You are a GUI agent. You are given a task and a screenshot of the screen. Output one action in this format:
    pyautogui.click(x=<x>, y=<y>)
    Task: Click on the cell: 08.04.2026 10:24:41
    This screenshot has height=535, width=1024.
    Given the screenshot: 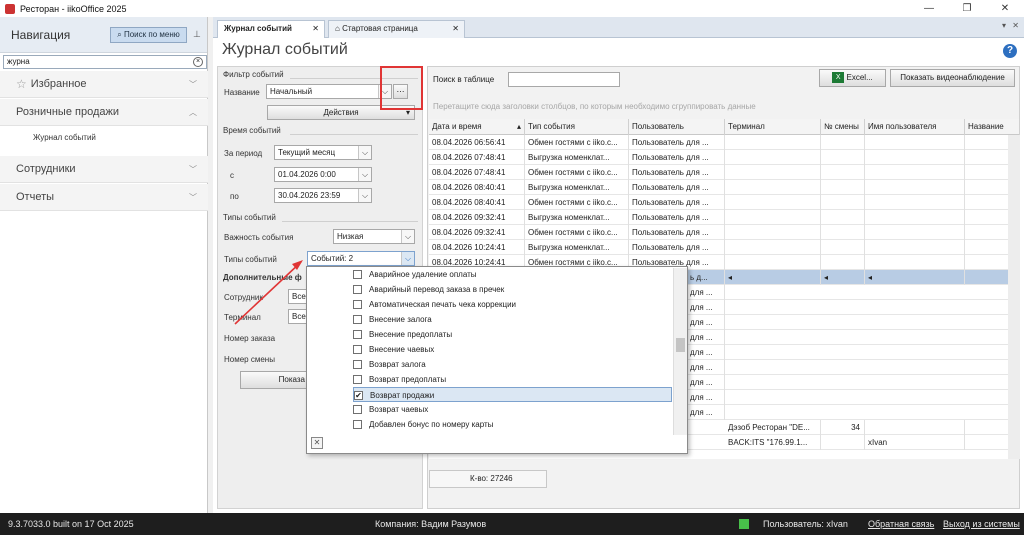 What is the action you would take?
    pyautogui.click(x=477, y=247)
    